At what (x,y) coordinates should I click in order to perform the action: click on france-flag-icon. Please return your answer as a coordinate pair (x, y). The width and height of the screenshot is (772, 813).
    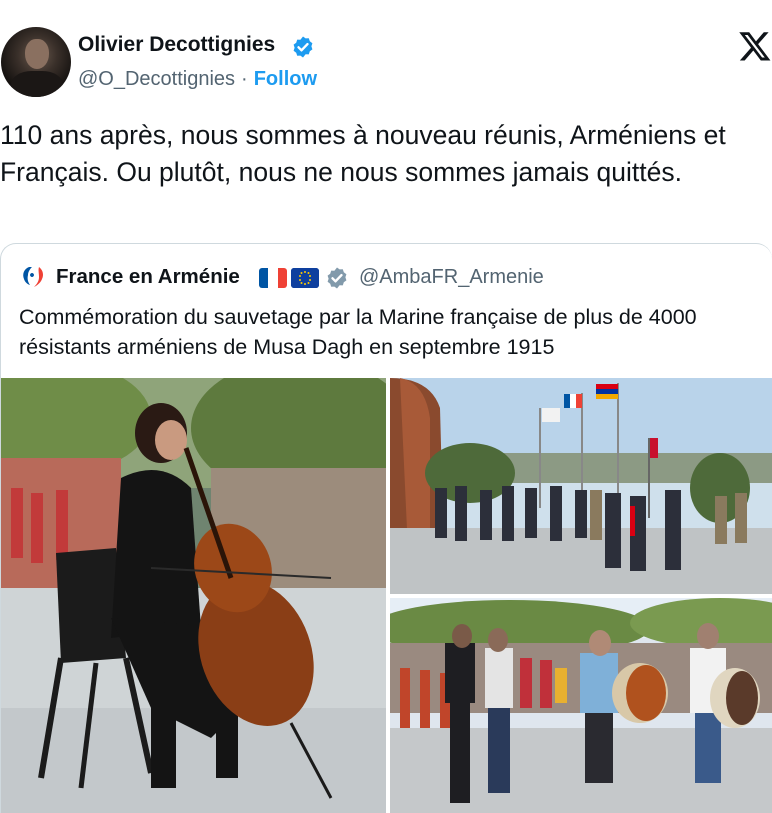
    Looking at the image, I should click on (273, 278).